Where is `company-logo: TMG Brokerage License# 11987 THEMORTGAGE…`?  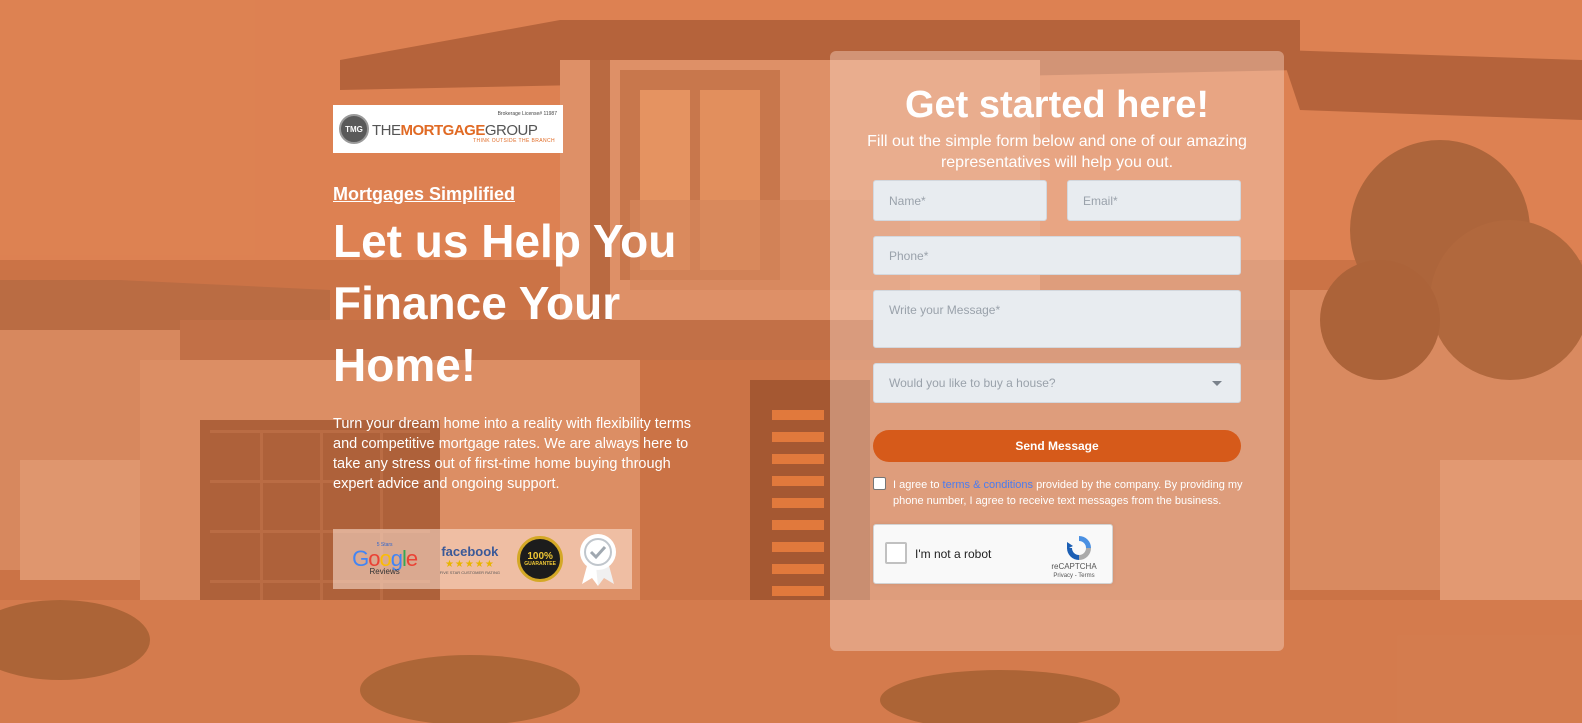 company-logo: TMG Brokerage License# 11987 THEMORTGAGE… is located at coordinates (448, 129).